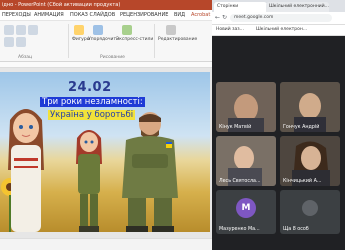  What do you see at coordinates (235, 127) in the screenshot?
I see `participant-name: Кінук Матвій` at bounding box center [235, 127].